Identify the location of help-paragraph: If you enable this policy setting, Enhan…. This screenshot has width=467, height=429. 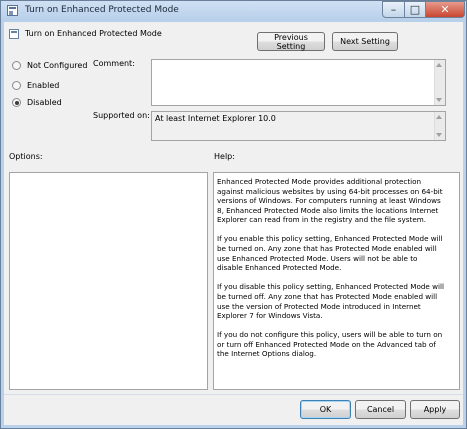
(330, 253).